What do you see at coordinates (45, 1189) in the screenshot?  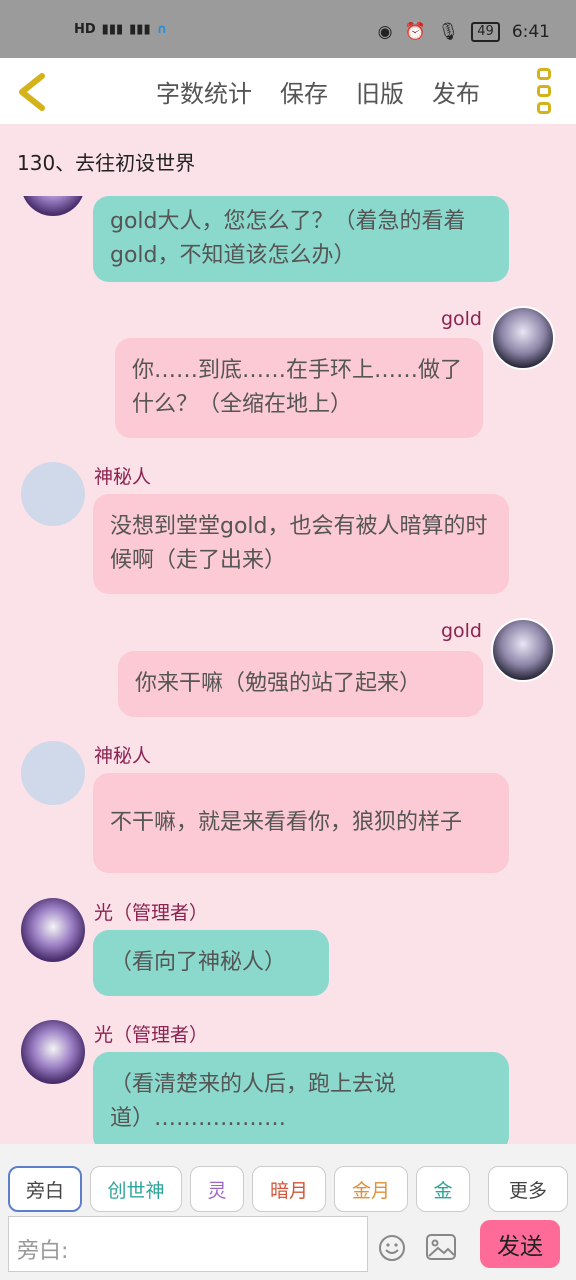 I see `role-tag-narrator: 旁白` at bounding box center [45, 1189].